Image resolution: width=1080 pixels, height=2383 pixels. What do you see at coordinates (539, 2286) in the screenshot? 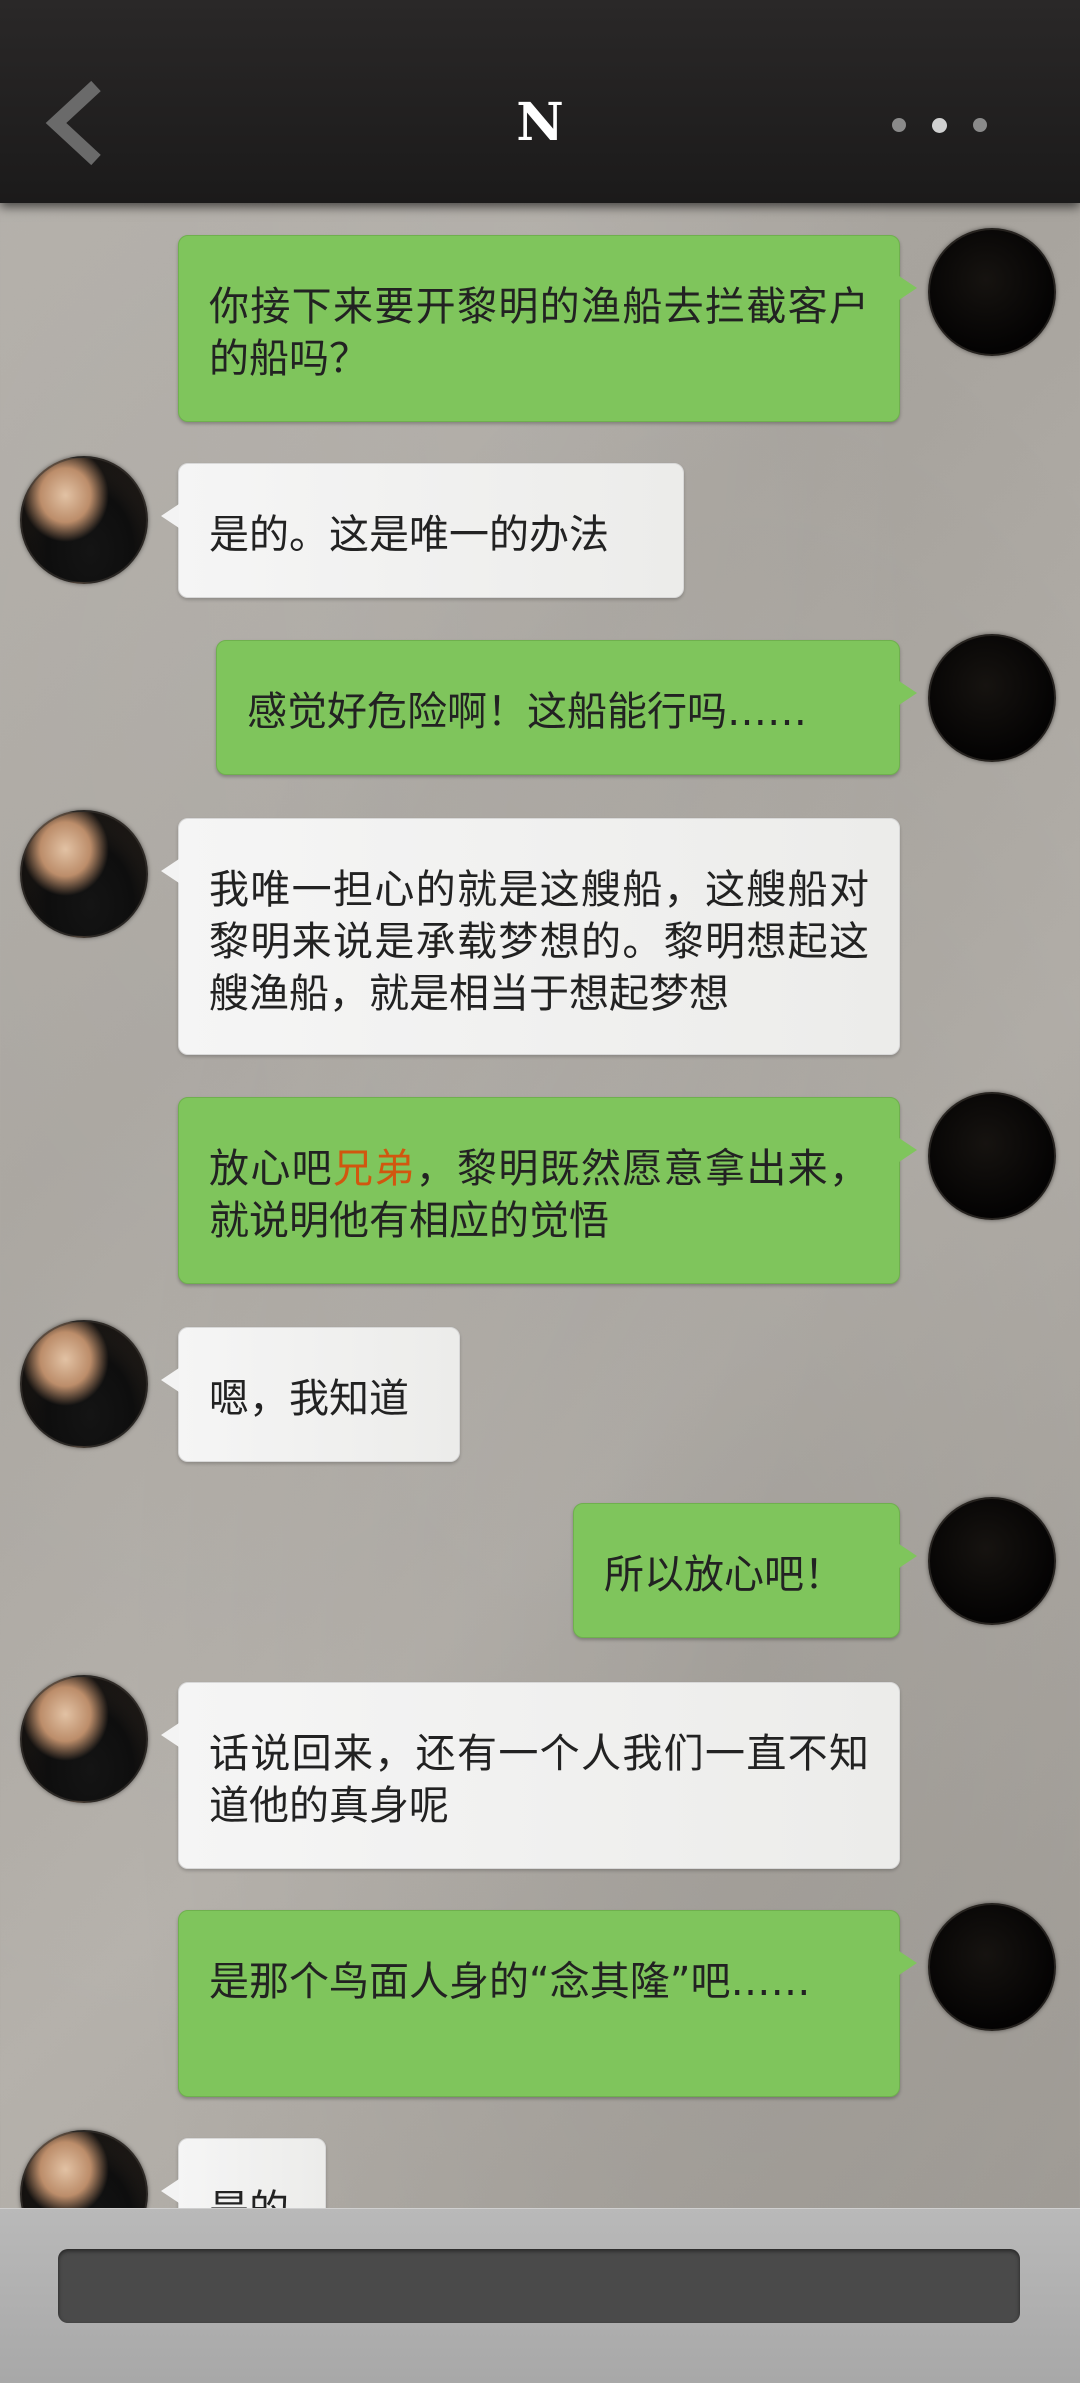
I see `message-input` at bounding box center [539, 2286].